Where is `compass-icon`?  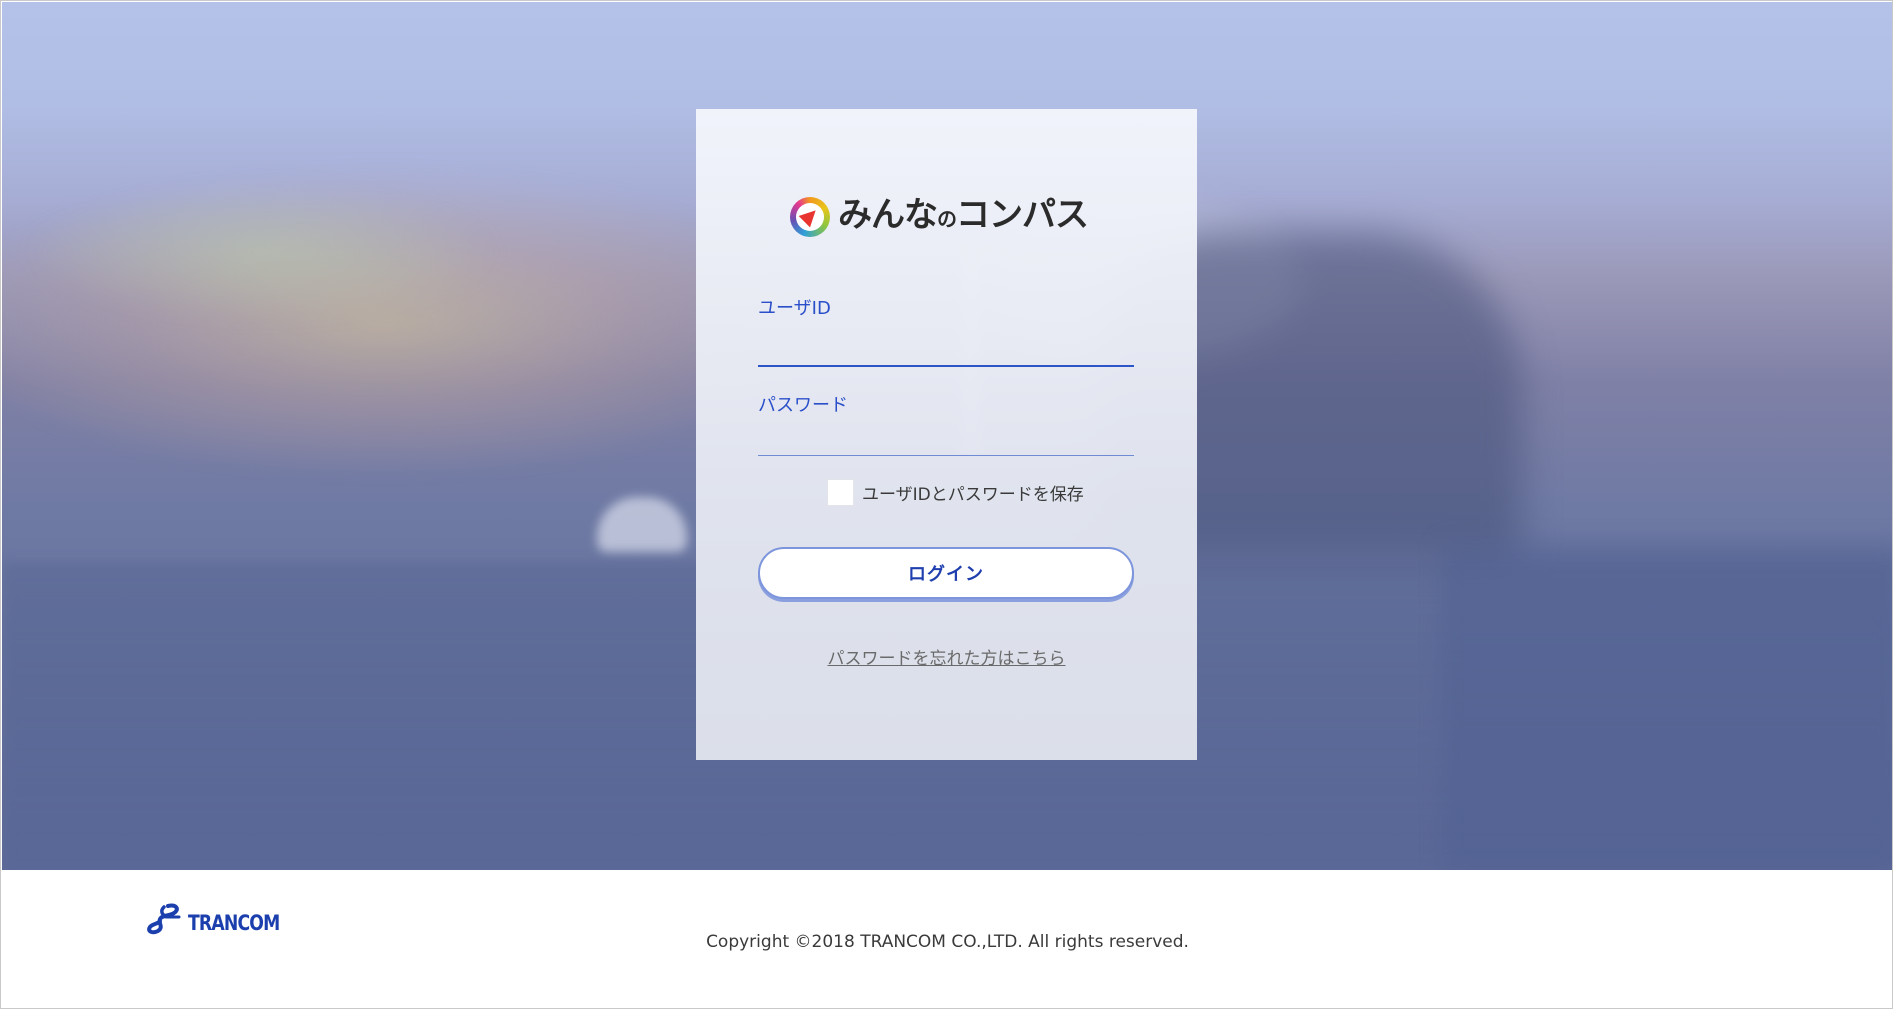
compass-icon is located at coordinates (810, 217).